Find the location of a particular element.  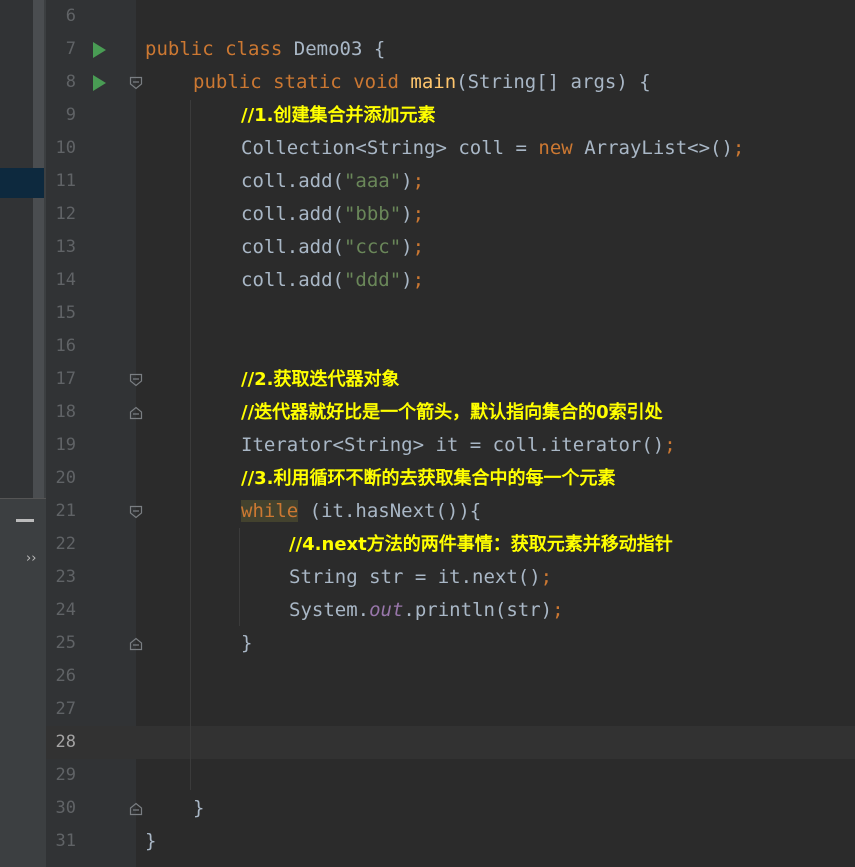

code-line-8: public static void main(String[] args) { is located at coordinates (427, 82).